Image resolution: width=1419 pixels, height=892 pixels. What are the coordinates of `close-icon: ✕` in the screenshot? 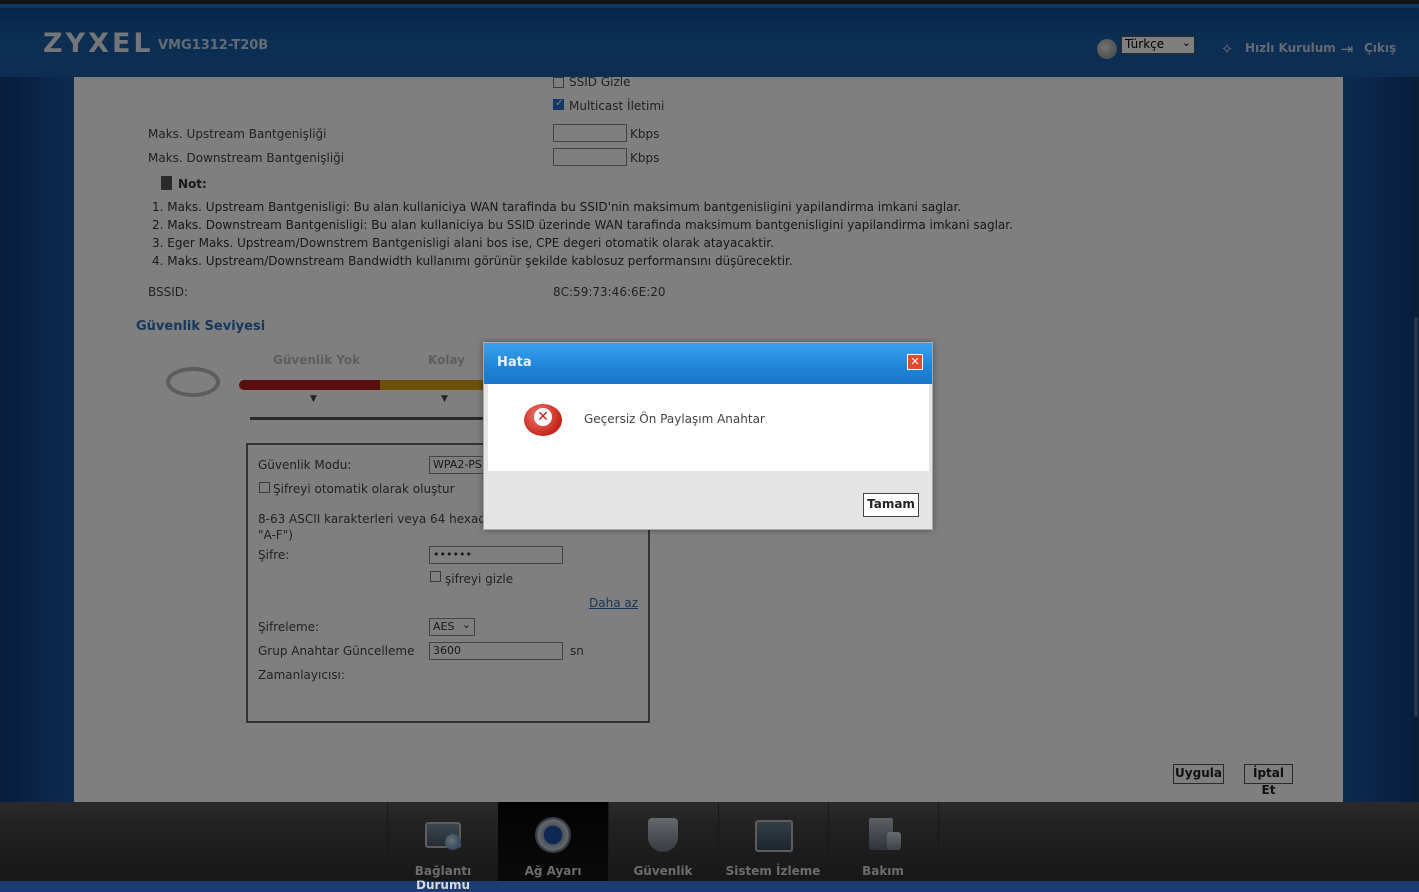 It's located at (915, 362).